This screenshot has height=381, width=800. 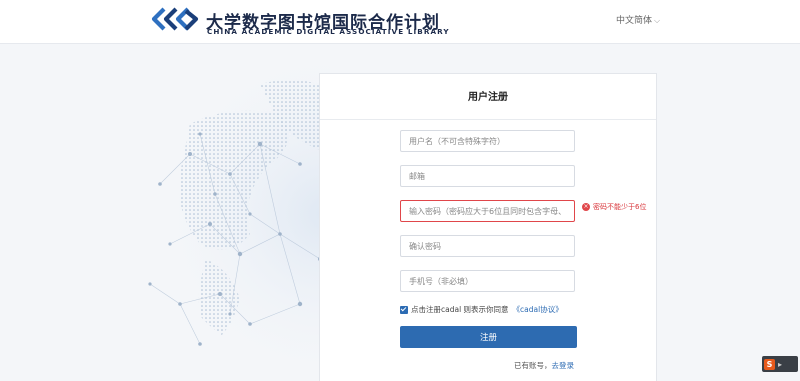 I want to click on tray-menu-icon: ▸, so click(x=780, y=364).